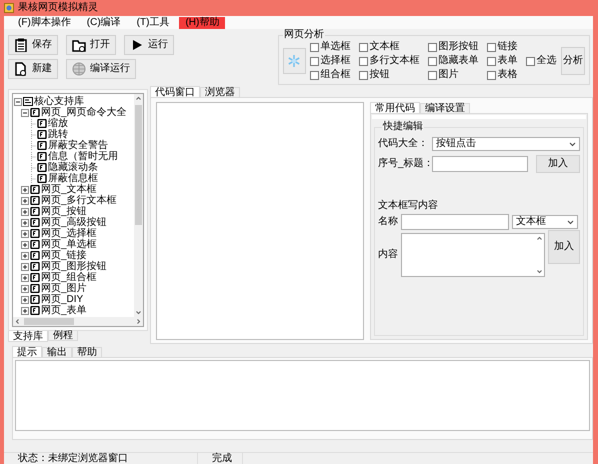 Image resolution: width=598 pixels, height=464 pixels. Describe the element at coordinates (83, 156) in the screenshot. I see `tree-item: 信息（暂时无用` at that location.